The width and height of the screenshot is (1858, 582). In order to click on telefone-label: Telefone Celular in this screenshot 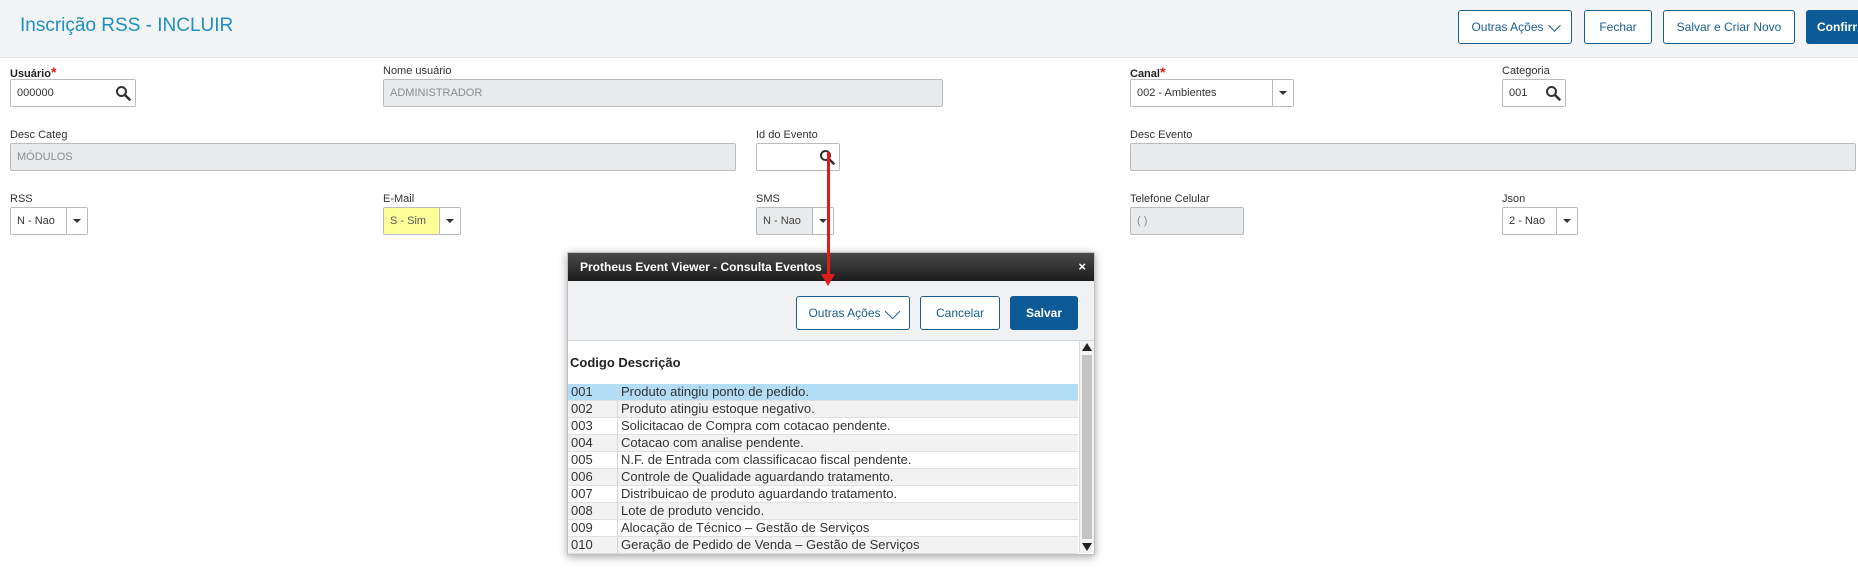, I will do `click(1170, 199)`.